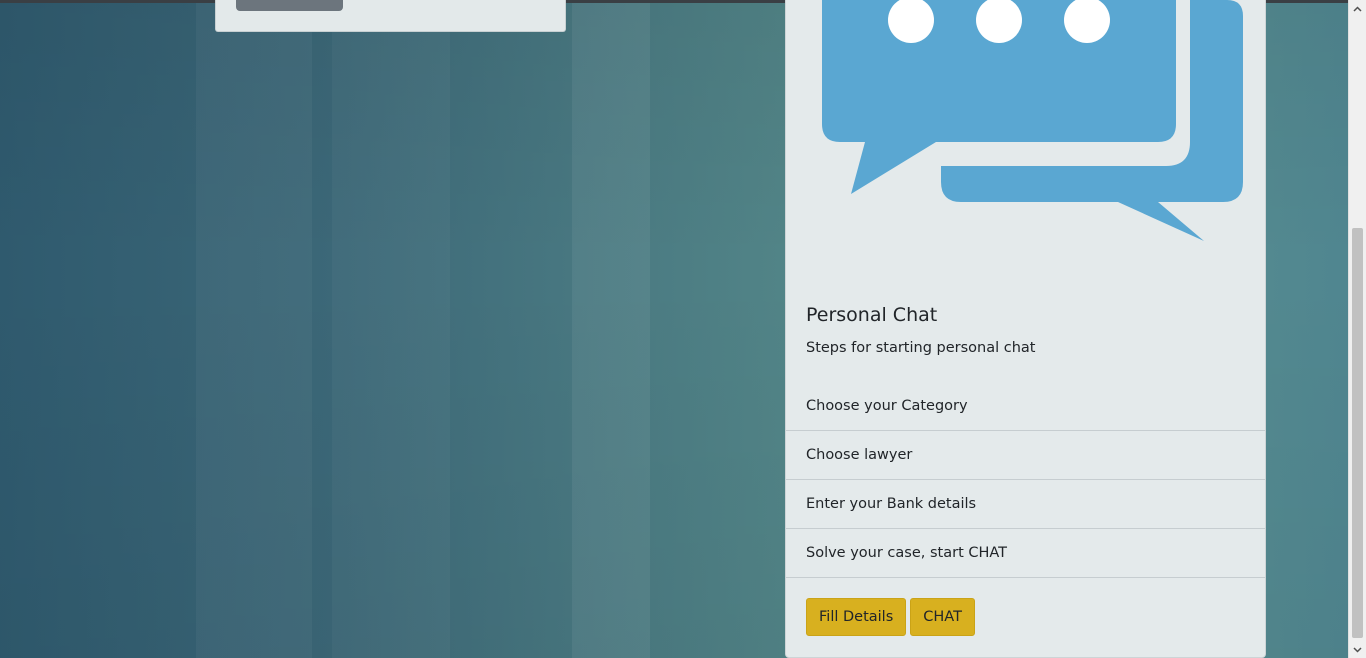 The height and width of the screenshot is (658, 1366). What do you see at coordinates (1025, 504) in the screenshot?
I see `list-item: Enter your Bank details` at bounding box center [1025, 504].